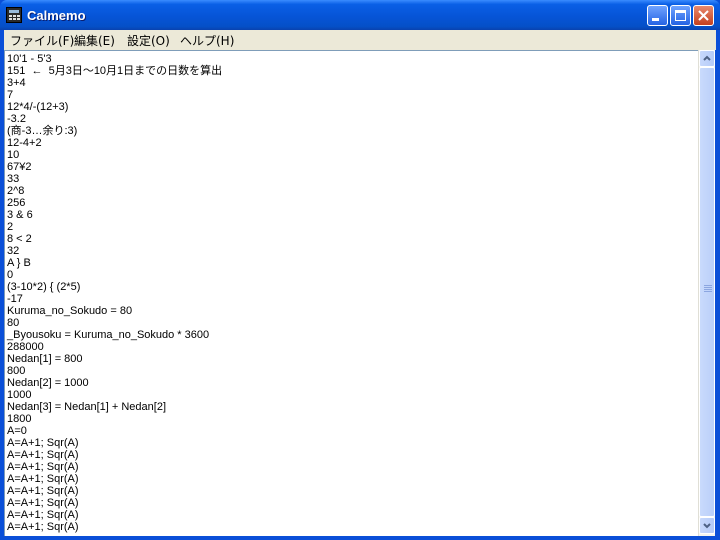  I want to click on editor-line: 3+4, so click(16, 83).